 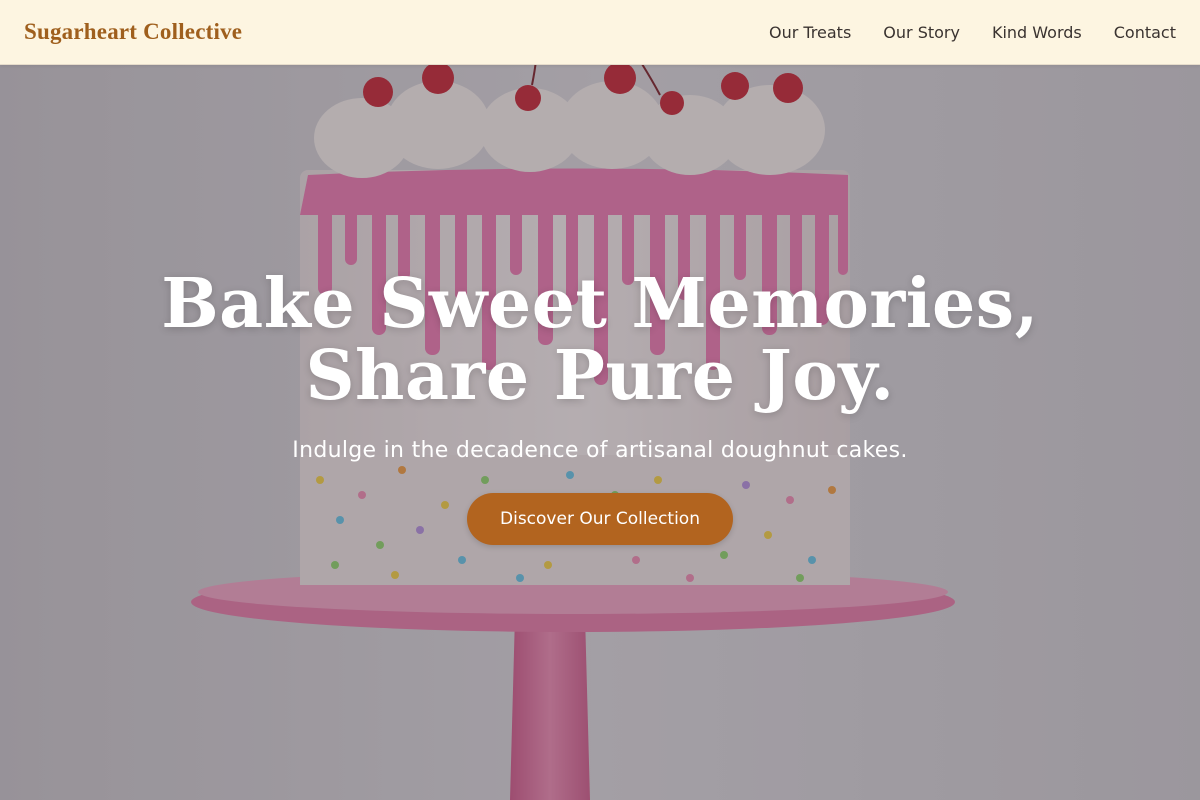 I want to click on nav-link-our-treats: Our Treats, so click(x=810, y=32).